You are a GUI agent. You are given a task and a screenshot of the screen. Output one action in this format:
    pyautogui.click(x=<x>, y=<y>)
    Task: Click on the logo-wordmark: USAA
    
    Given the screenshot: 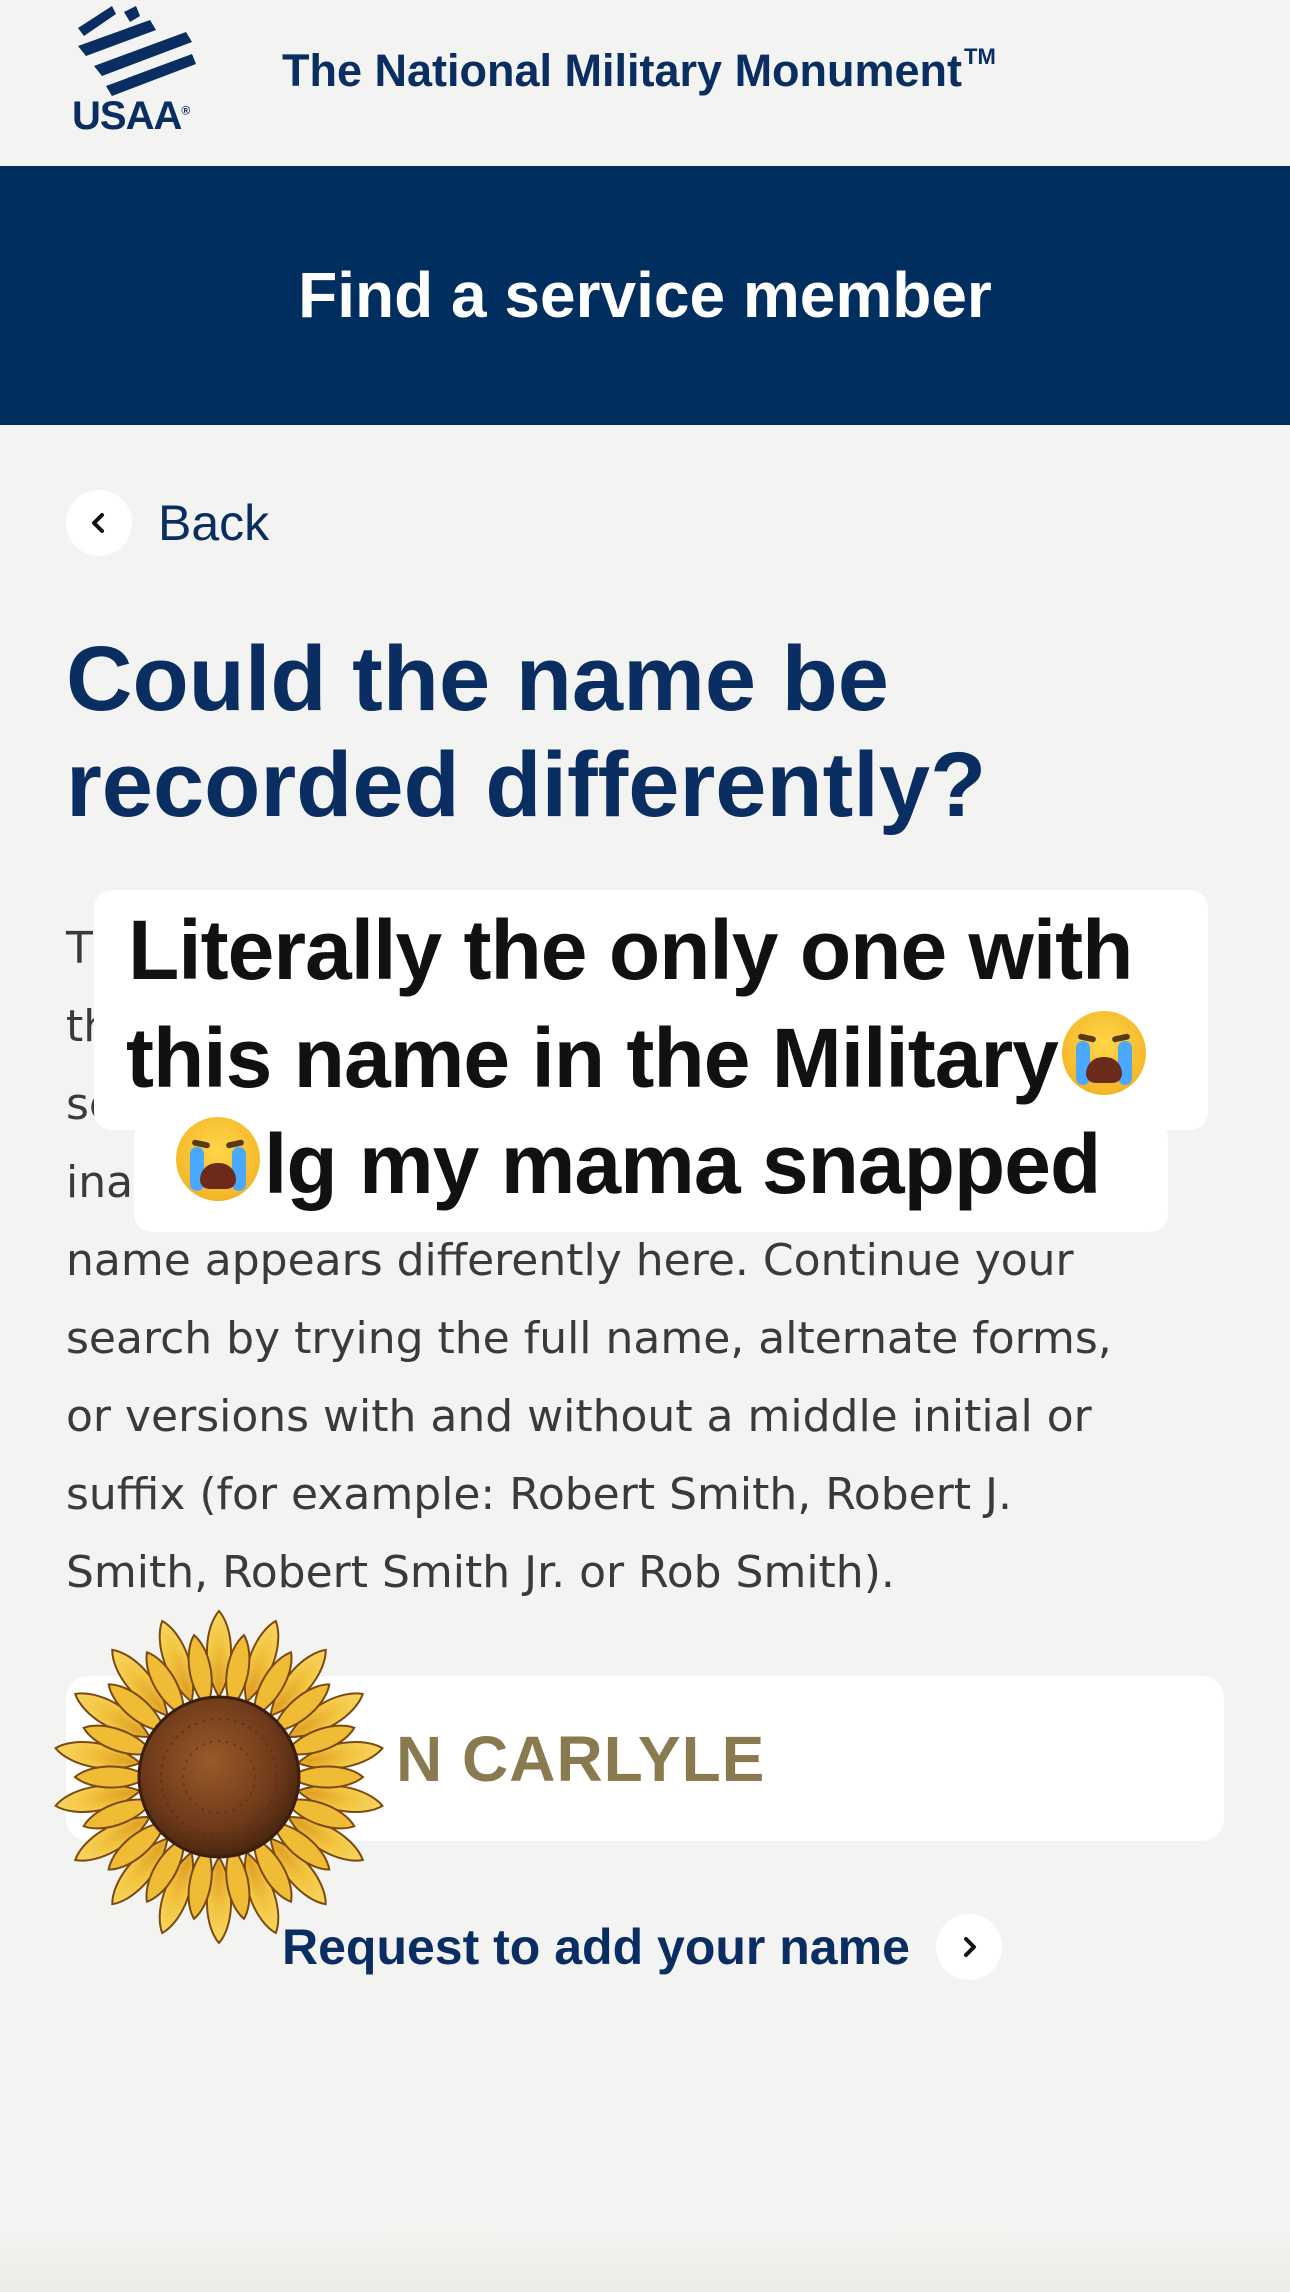 What is the action you would take?
    pyautogui.click(x=127, y=116)
    